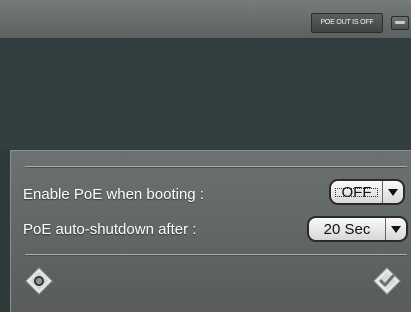  Describe the element at coordinates (347, 23) in the screenshot. I see `poe-status-badge: POE OUT IS OFF` at that location.